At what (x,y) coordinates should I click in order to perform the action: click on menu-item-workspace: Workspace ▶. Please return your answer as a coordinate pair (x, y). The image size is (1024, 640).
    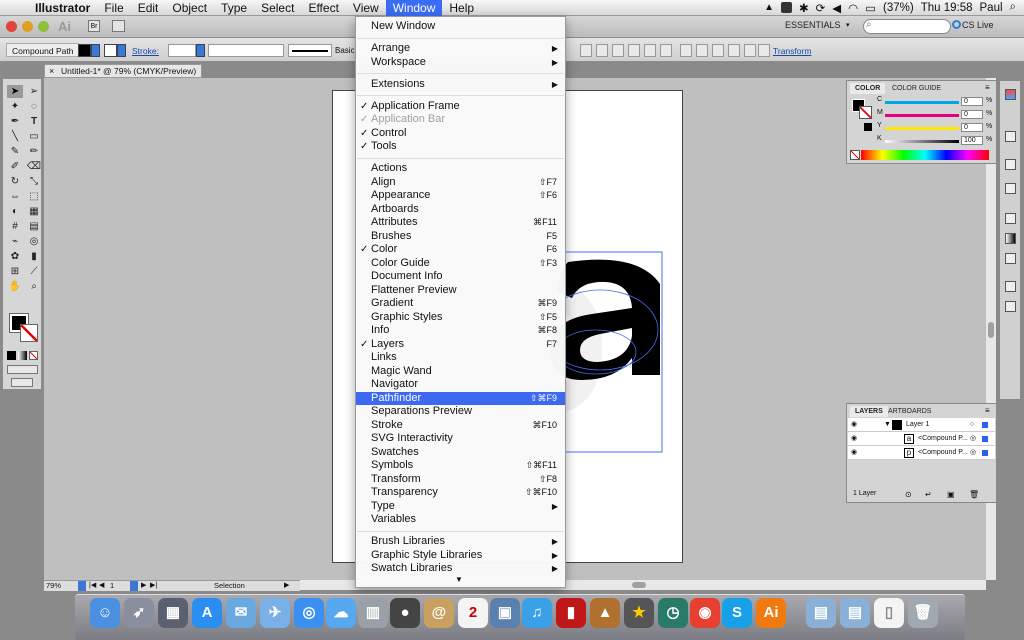
    Looking at the image, I should click on (460, 63).